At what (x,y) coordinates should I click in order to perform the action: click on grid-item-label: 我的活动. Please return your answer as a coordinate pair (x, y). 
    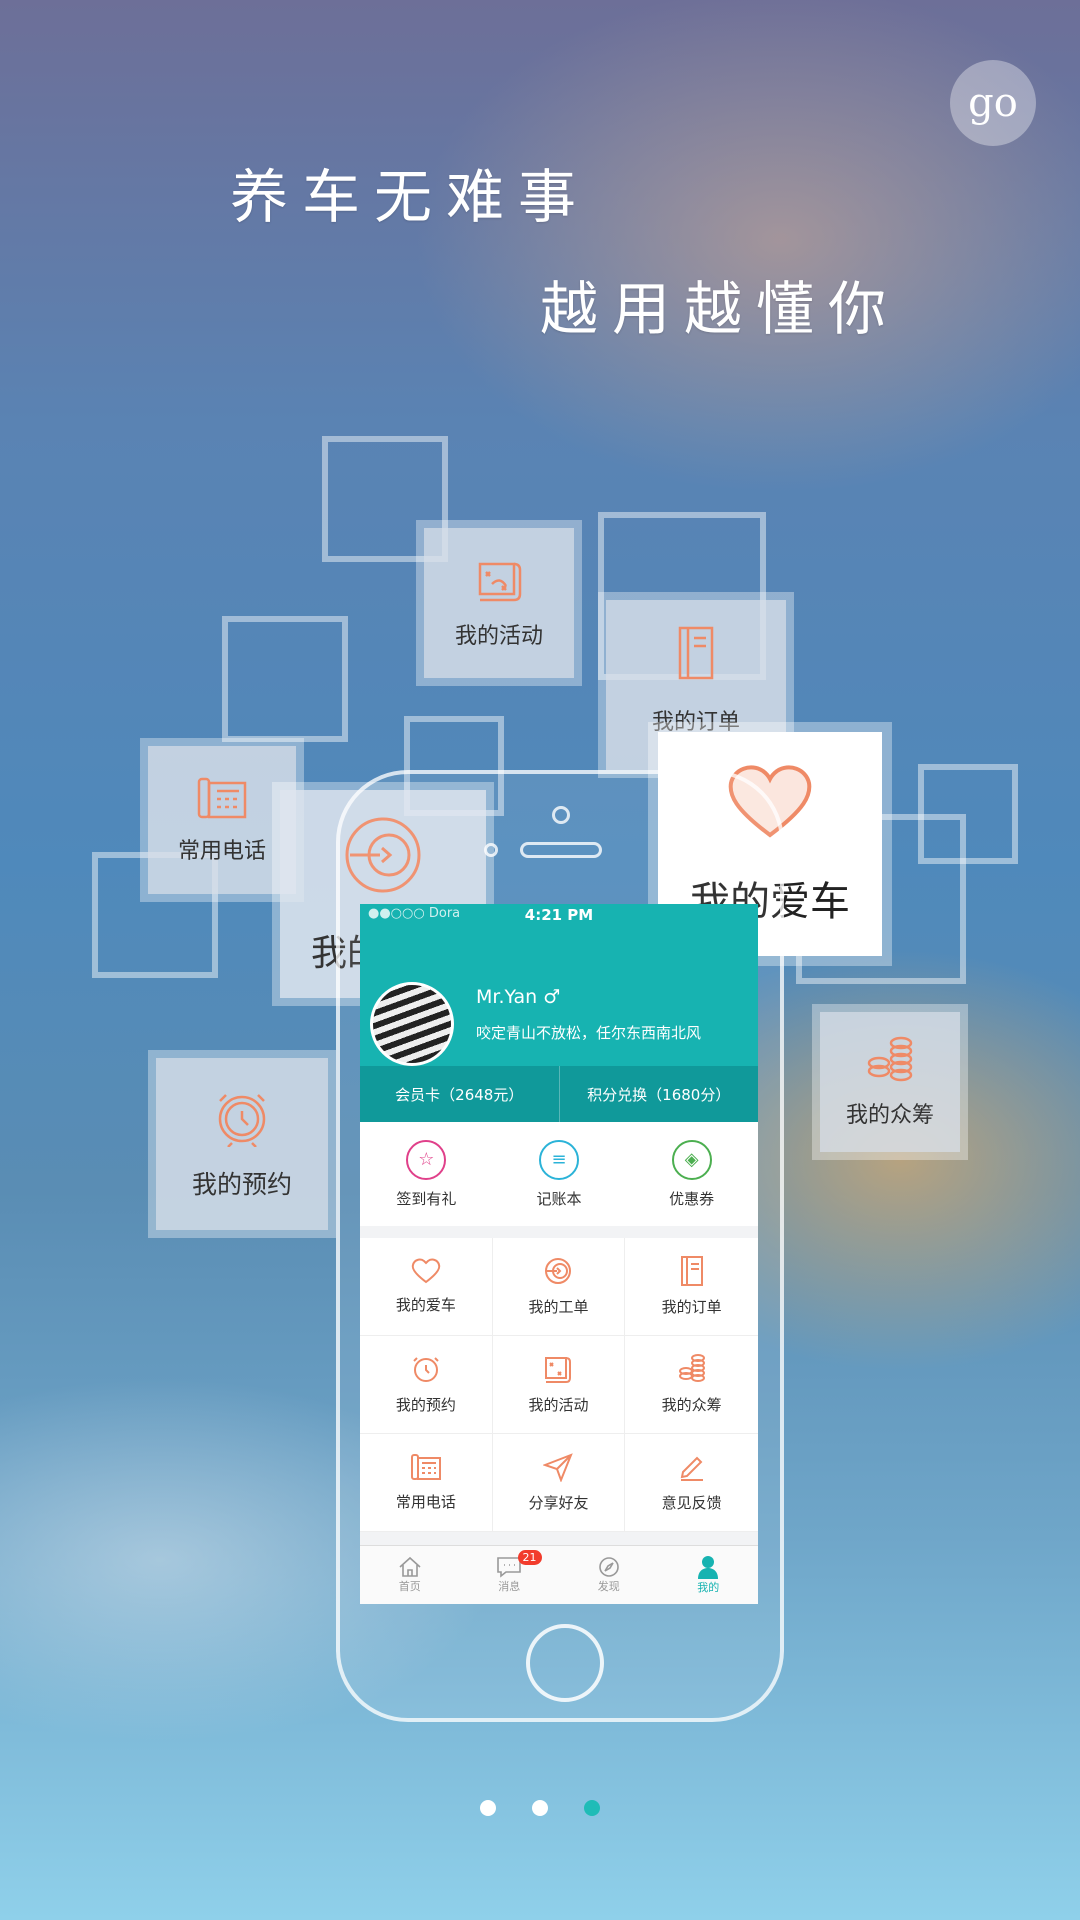
    Looking at the image, I should click on (558, 1405).